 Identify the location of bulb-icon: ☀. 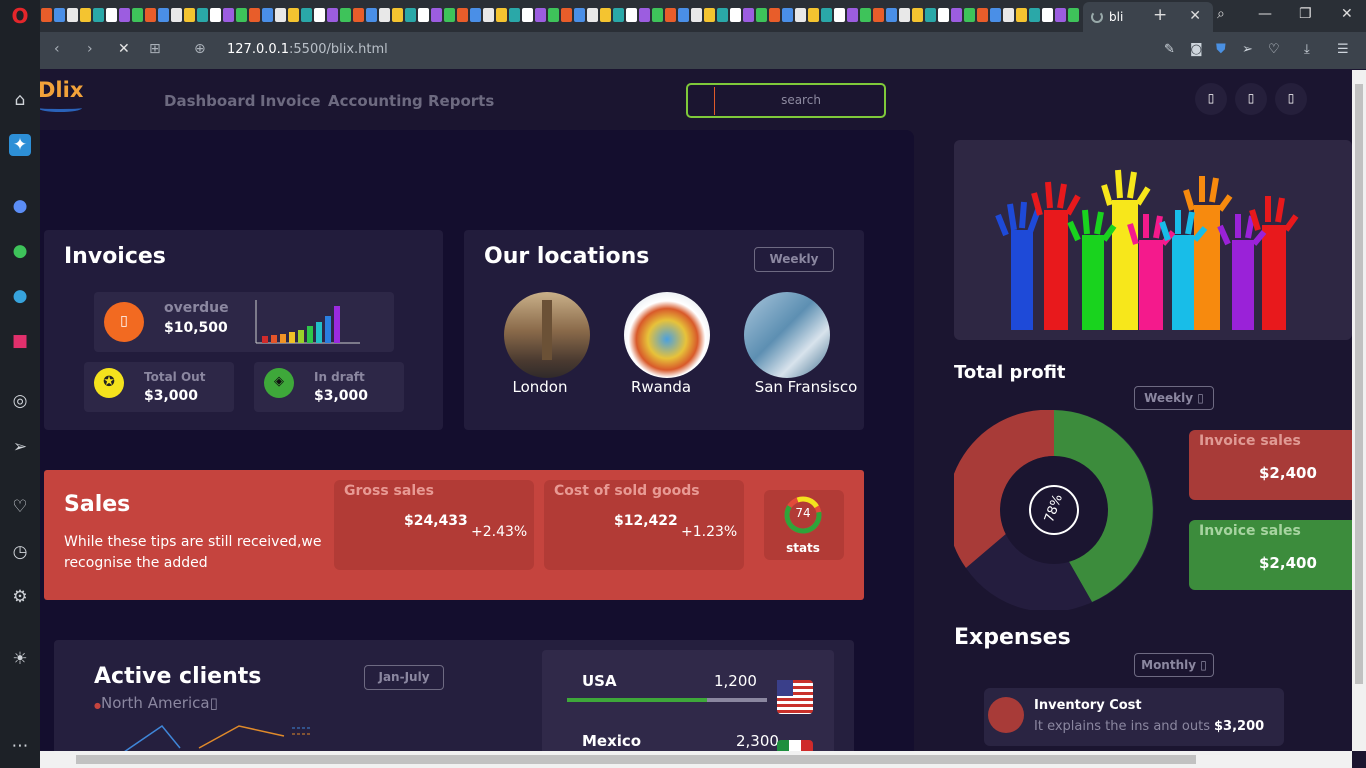
(20, 659).